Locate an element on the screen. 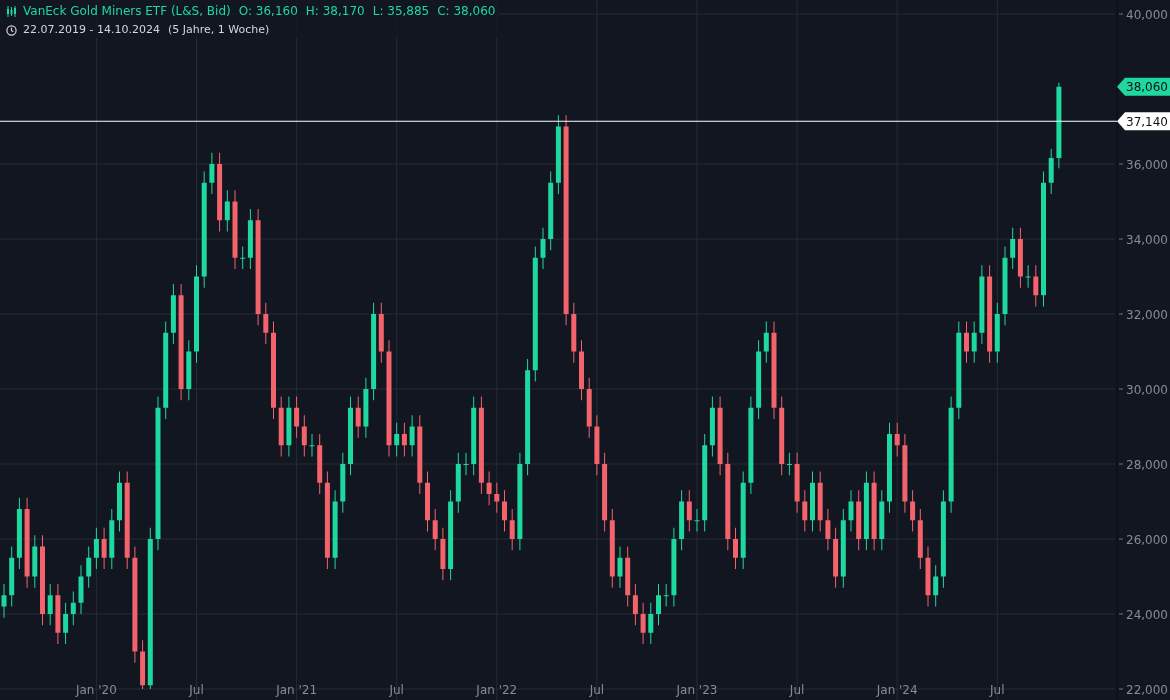  line-price-tag: 37,140 is located at coordinates (1143, 121).